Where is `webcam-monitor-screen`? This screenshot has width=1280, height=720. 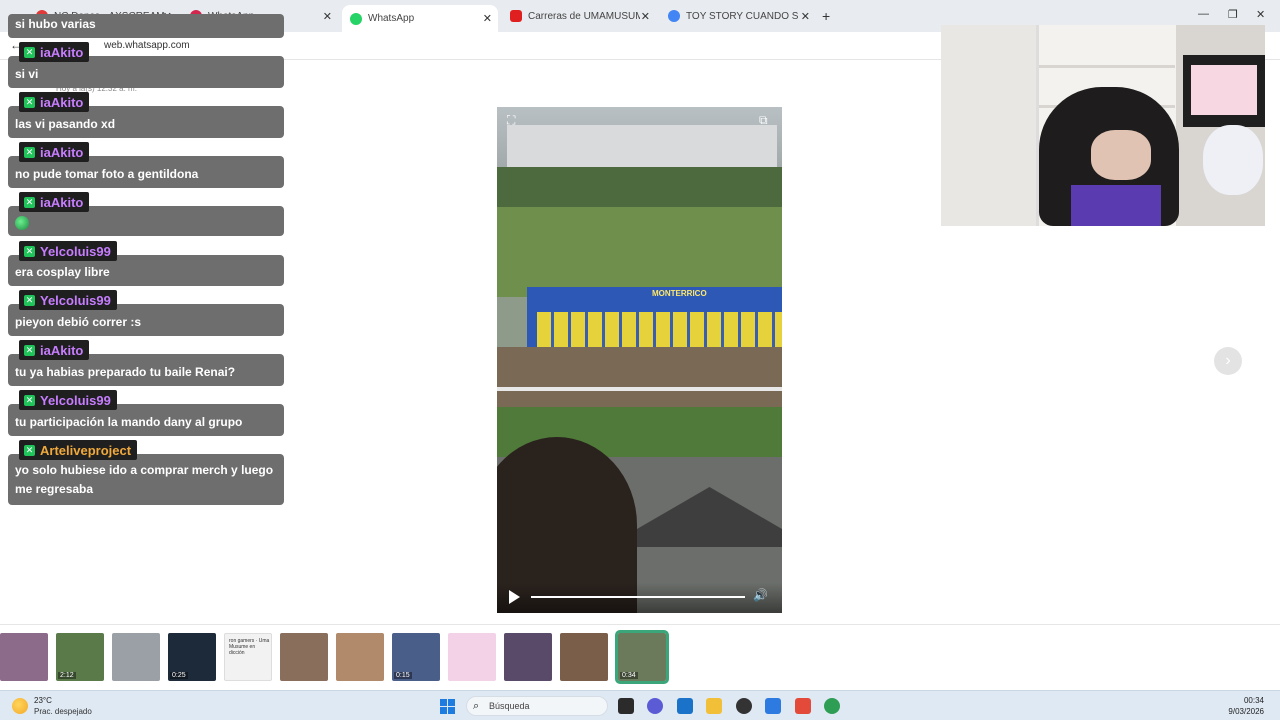
webcam-monitor-screen is located at coordinates (1224, 90).